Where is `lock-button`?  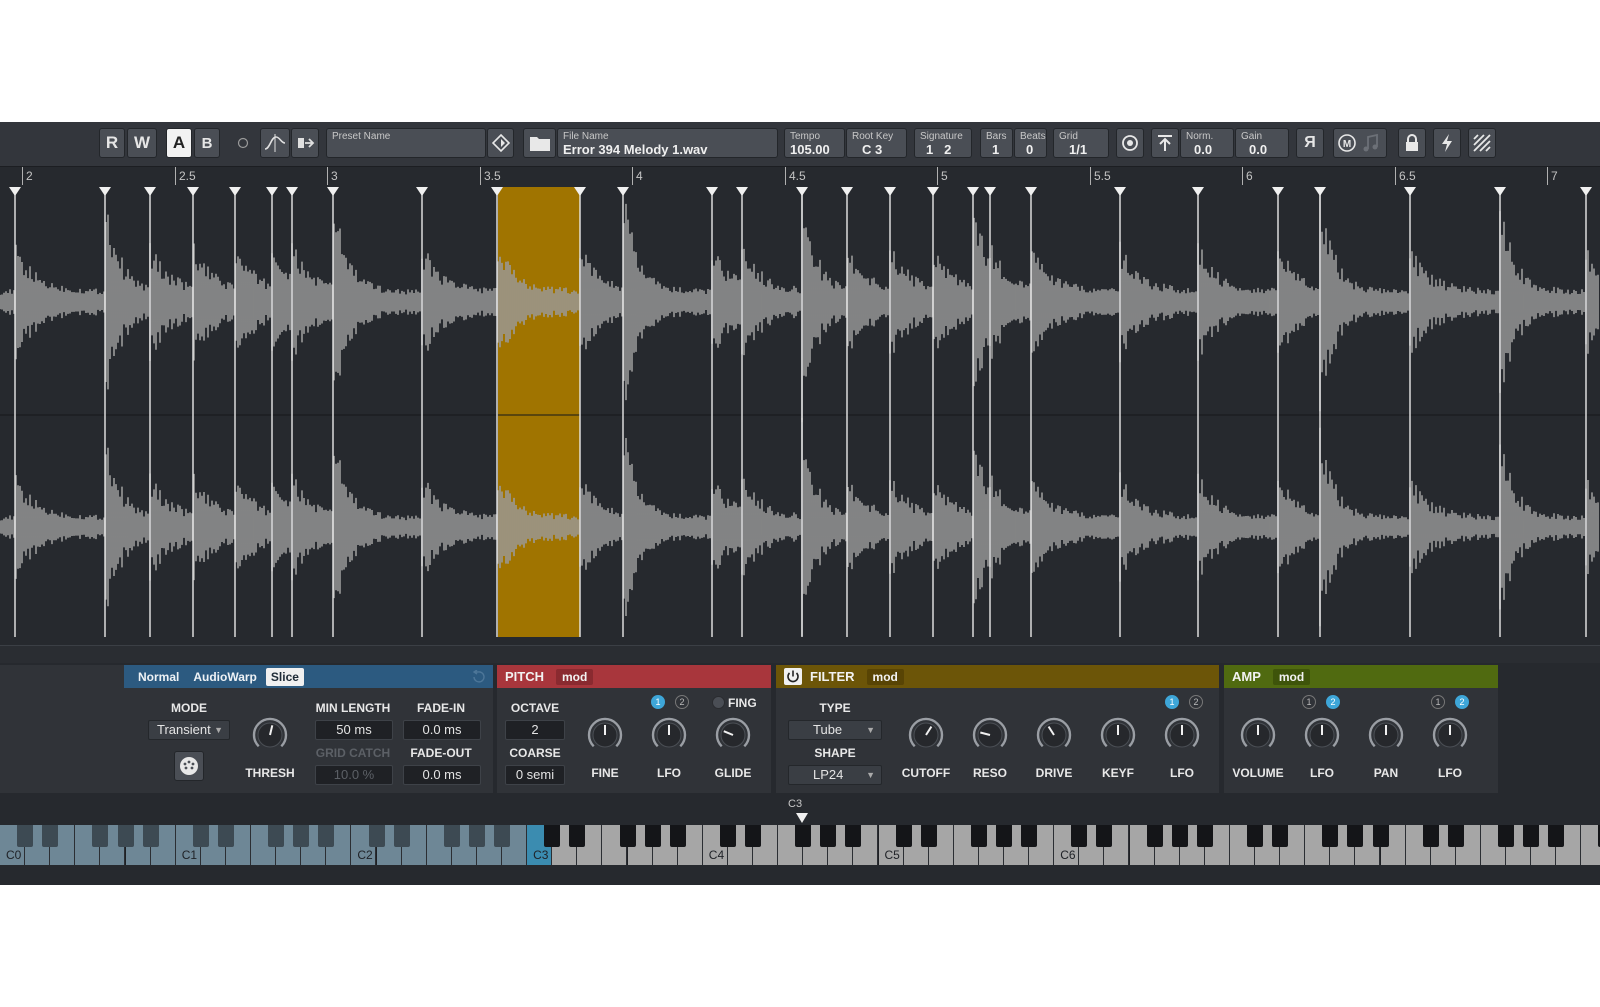
lock-button is located at coordinates (1412, 143).